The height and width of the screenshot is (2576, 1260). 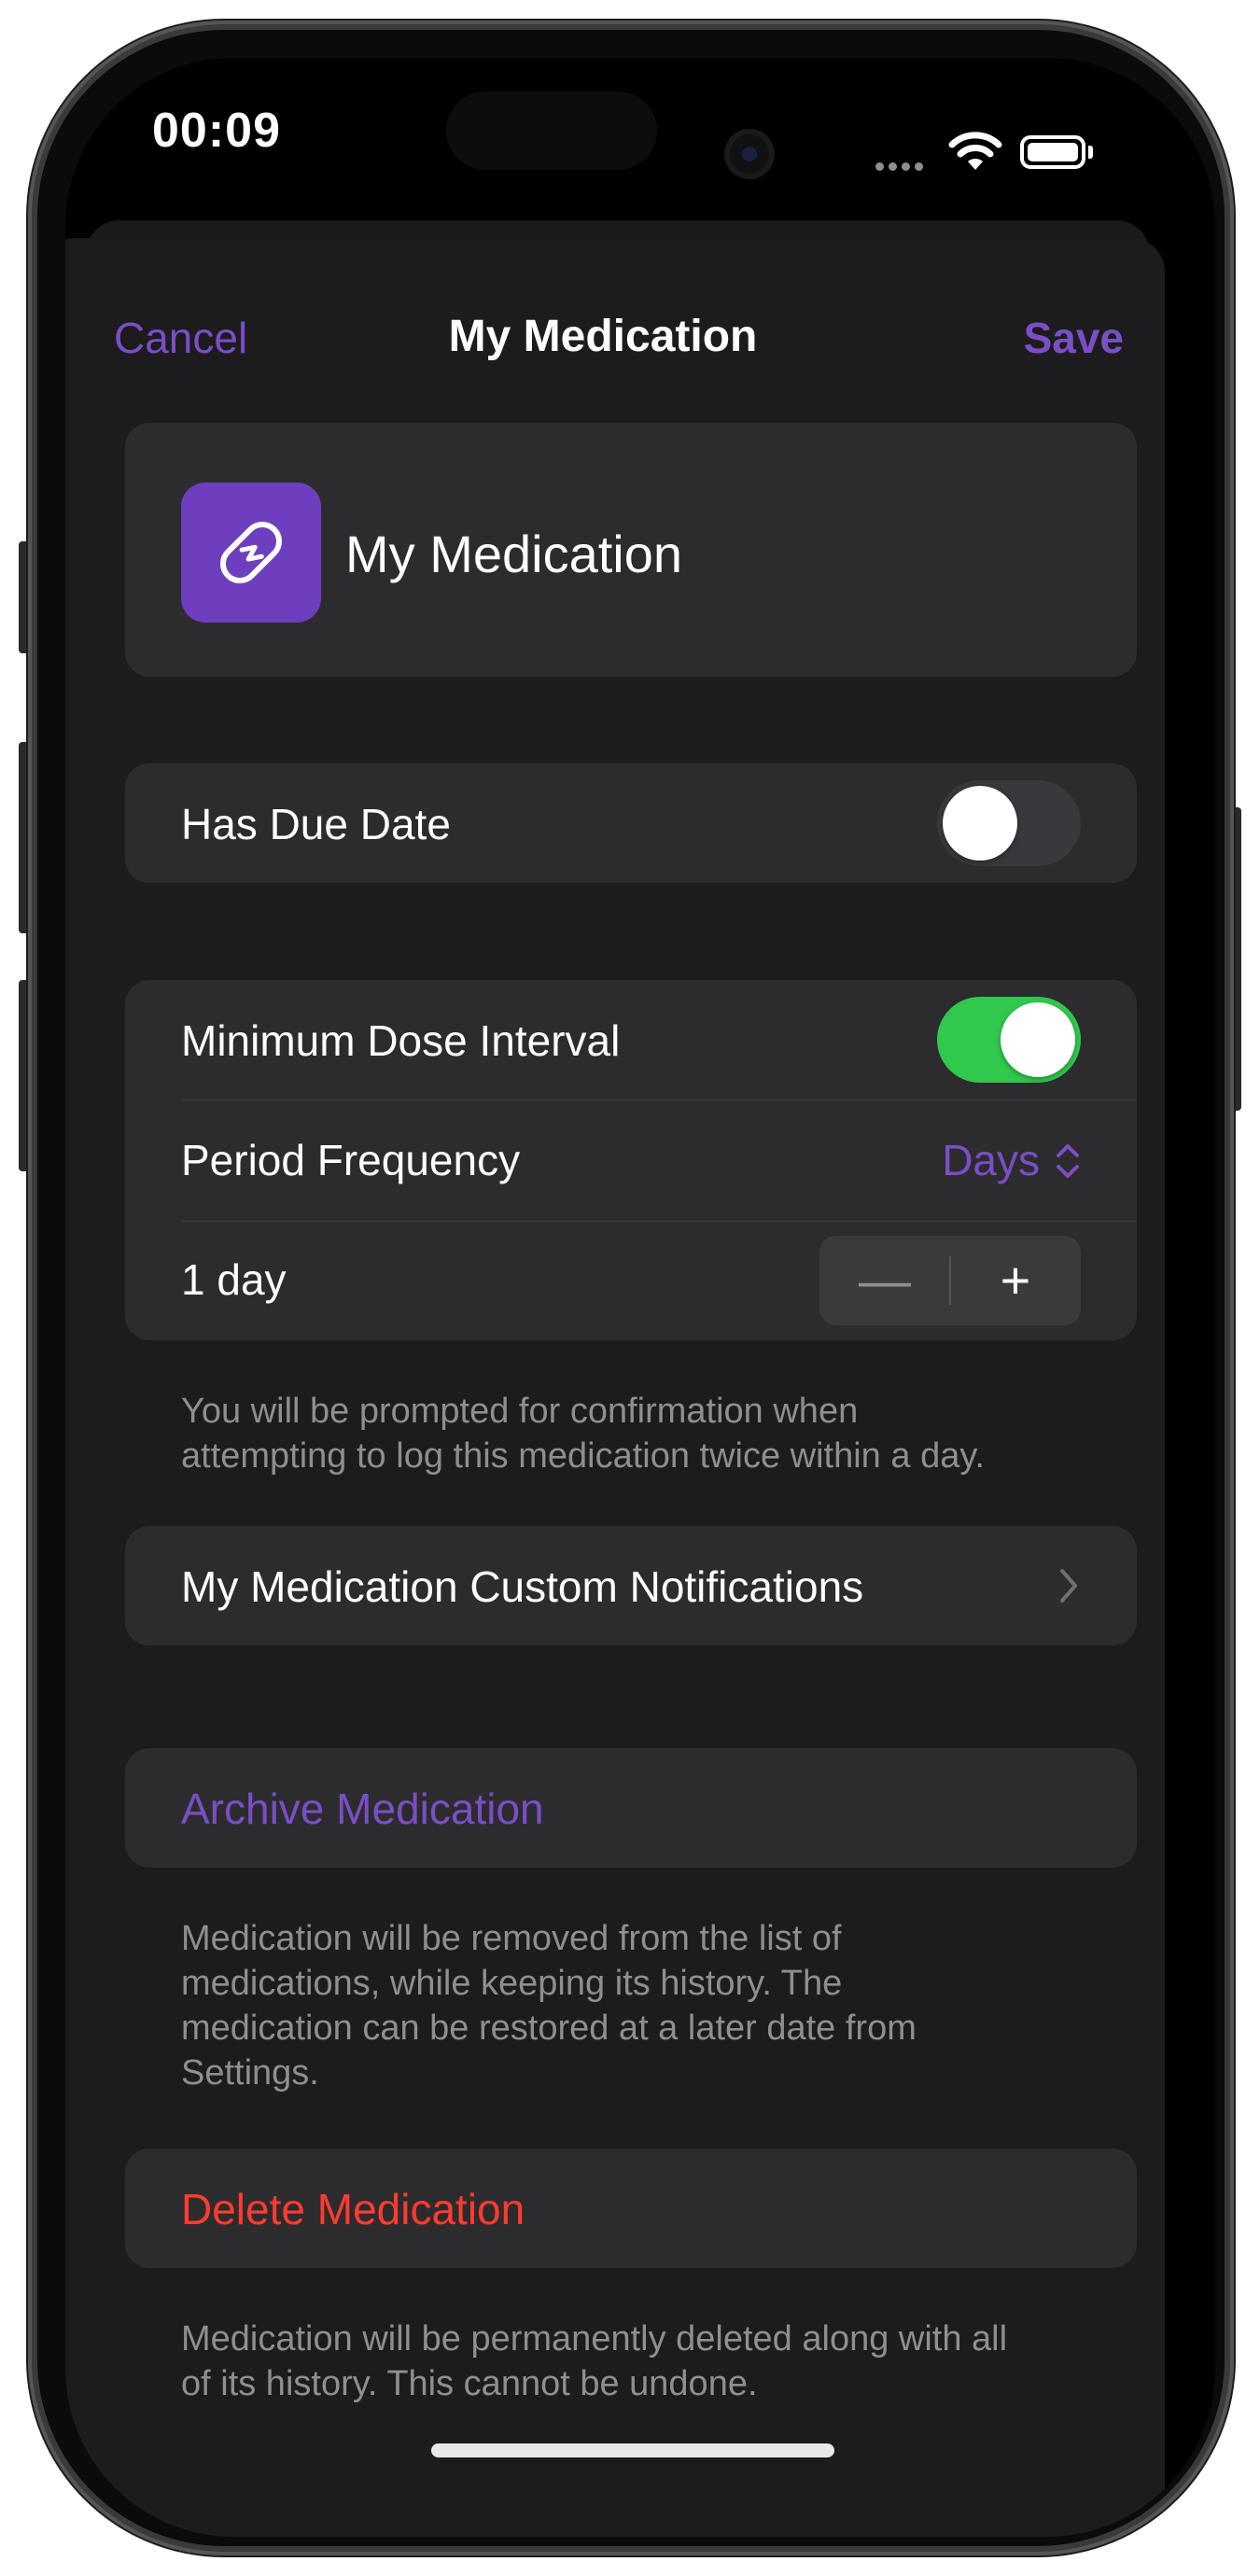 I want to click on period-frequency-picker: Days, so click(x=997, y=1161).